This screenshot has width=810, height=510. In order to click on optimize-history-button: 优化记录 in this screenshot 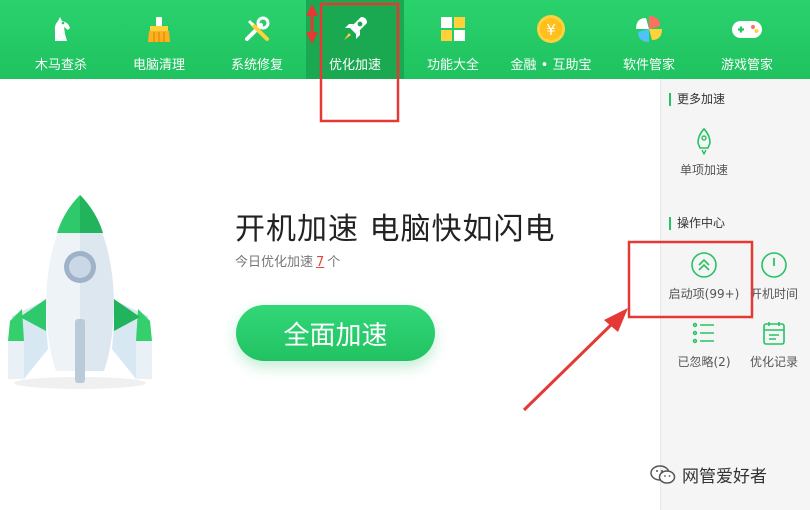, I will do `click(773, 344)`.